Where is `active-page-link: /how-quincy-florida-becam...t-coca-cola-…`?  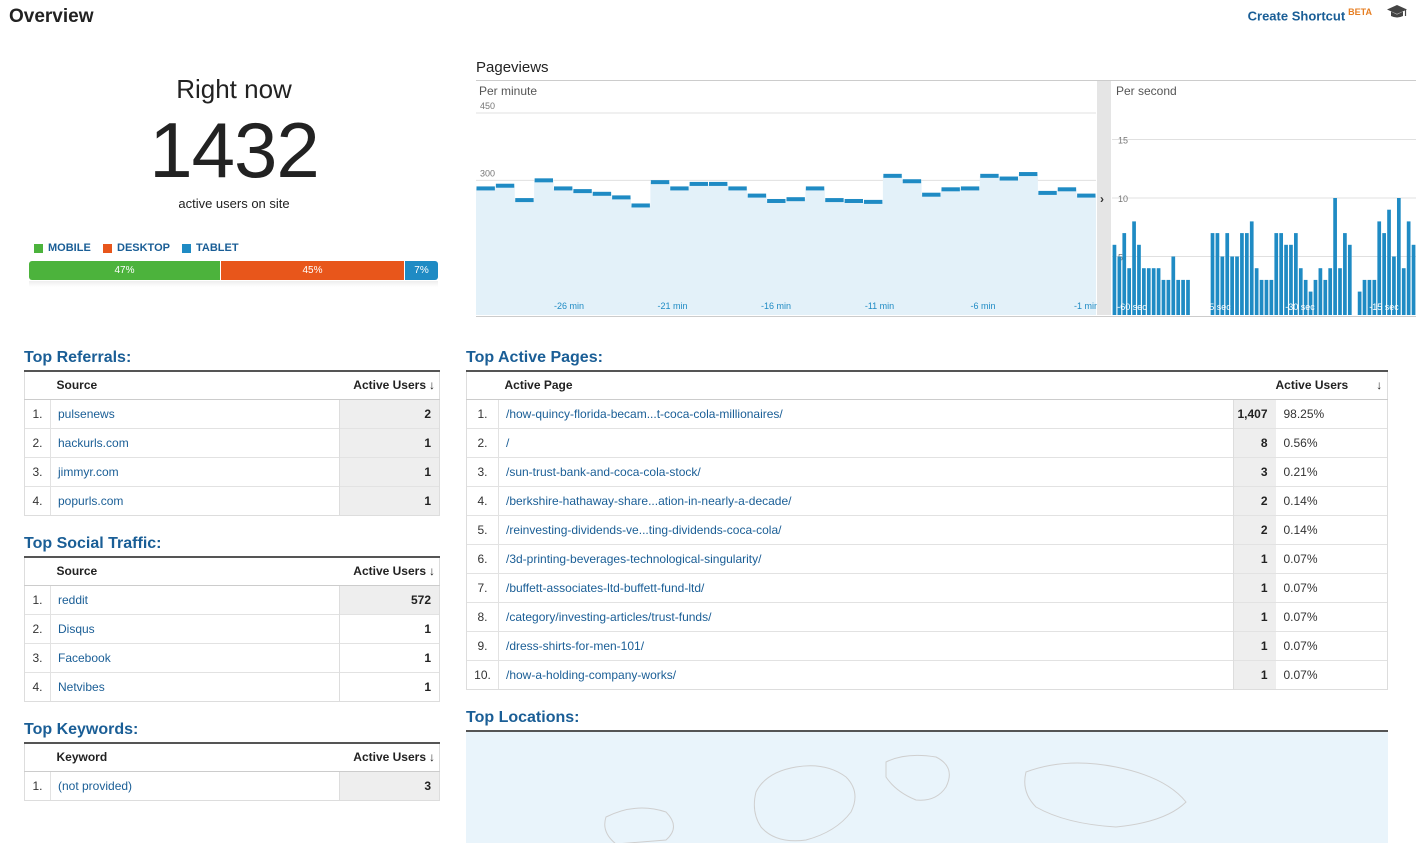
active-page-link: /how-quincy-florida-becam...t-coca-cola-… is located at coordinates (866, 413).